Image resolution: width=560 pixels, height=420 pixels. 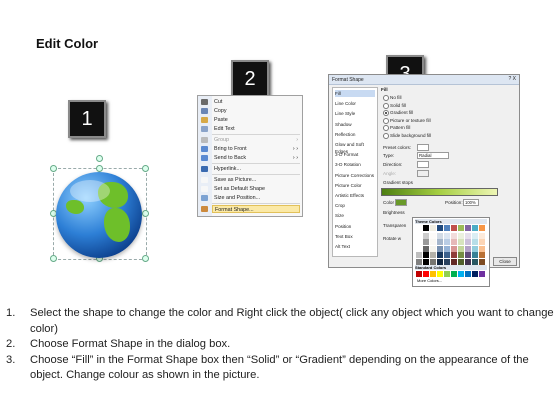 What do you see at coordinates (257, 102) in the screenshot?
I see `context-menu-item: Cut` at bounding box center [257, 102].